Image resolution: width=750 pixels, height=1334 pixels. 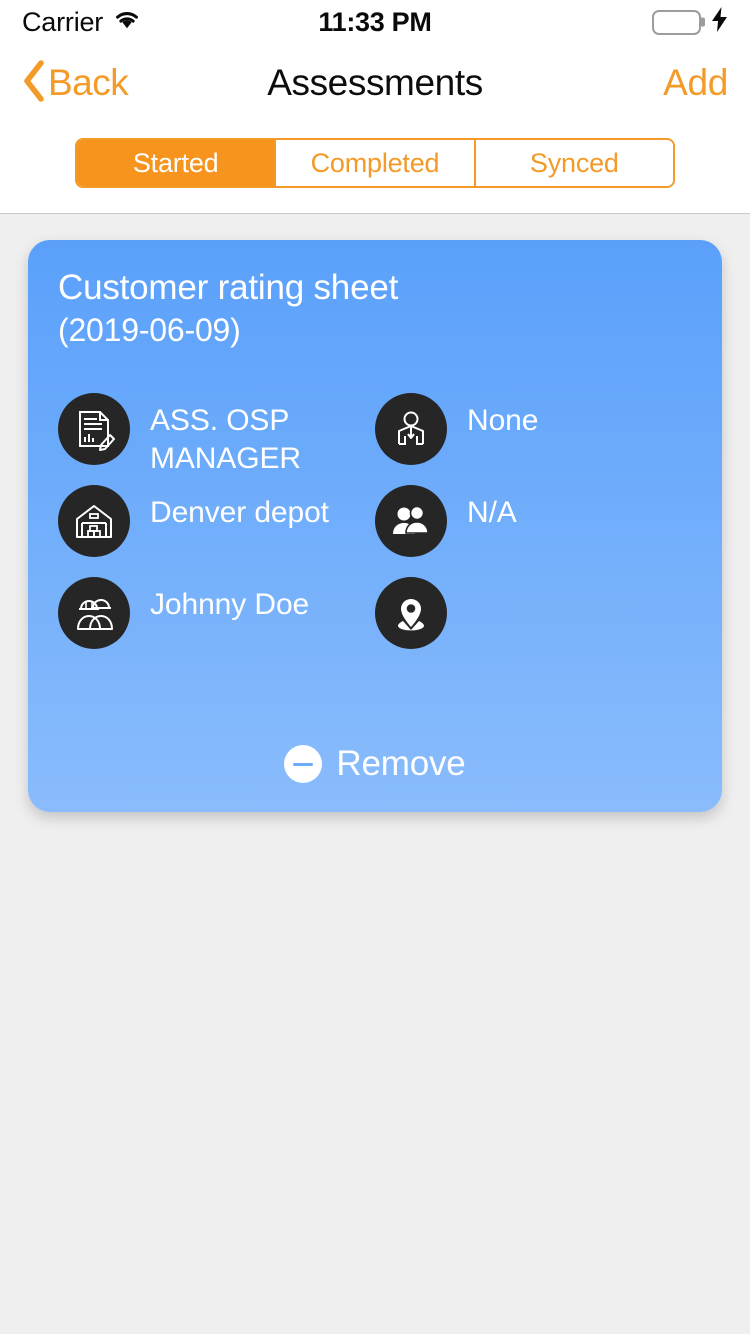 What do you see at coordinates (596, 22) in the screenshot?
I see `status-bar-right` at bounding box center [596, 22].